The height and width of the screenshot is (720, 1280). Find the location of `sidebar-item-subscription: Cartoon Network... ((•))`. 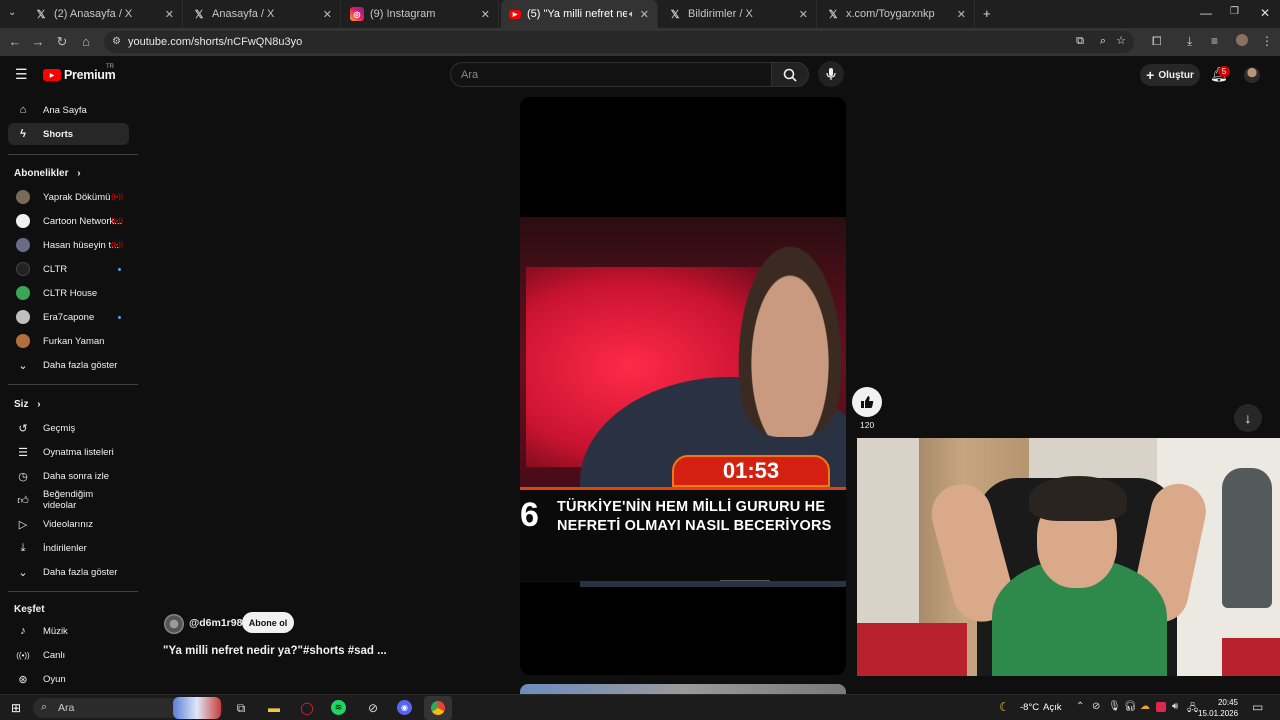

sidebar-item-subscription: Cartoon Network... ((•)) is located at coordinates (68, 221).